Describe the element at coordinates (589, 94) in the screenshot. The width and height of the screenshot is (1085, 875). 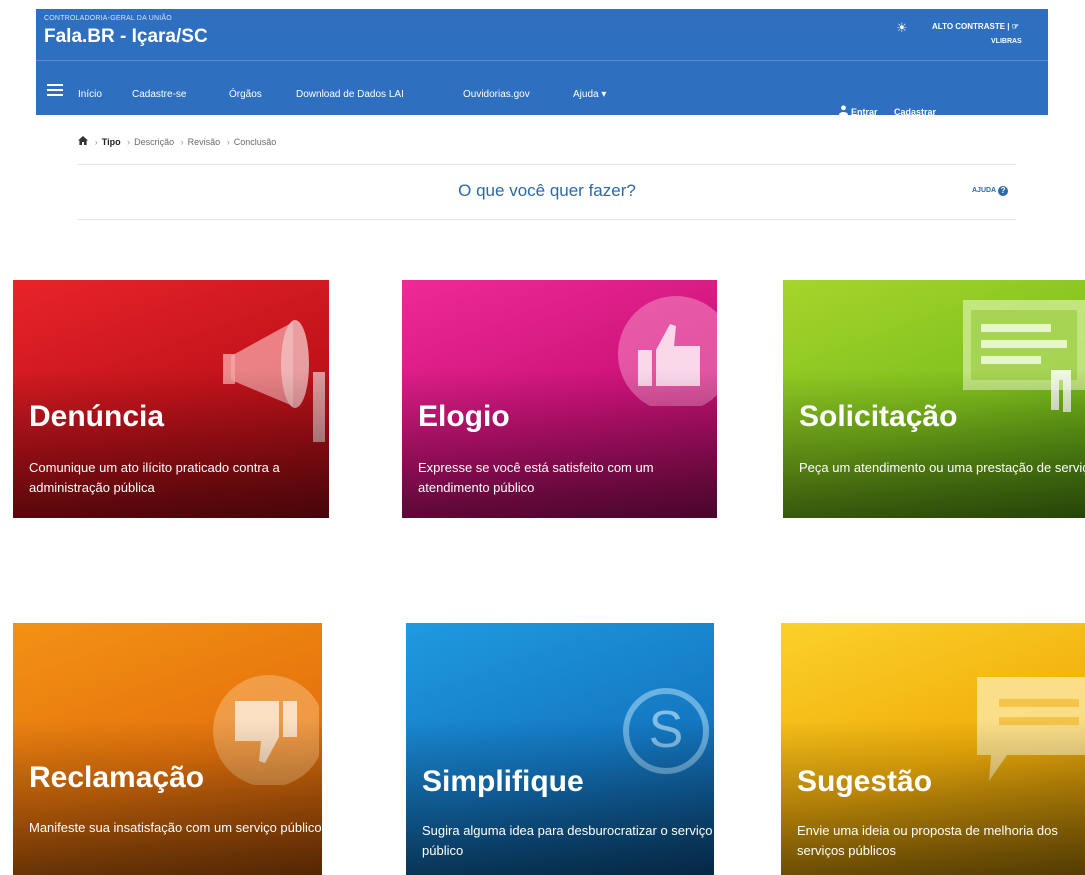
I see `nav-ajuda: Ajuda ▾` at that location.